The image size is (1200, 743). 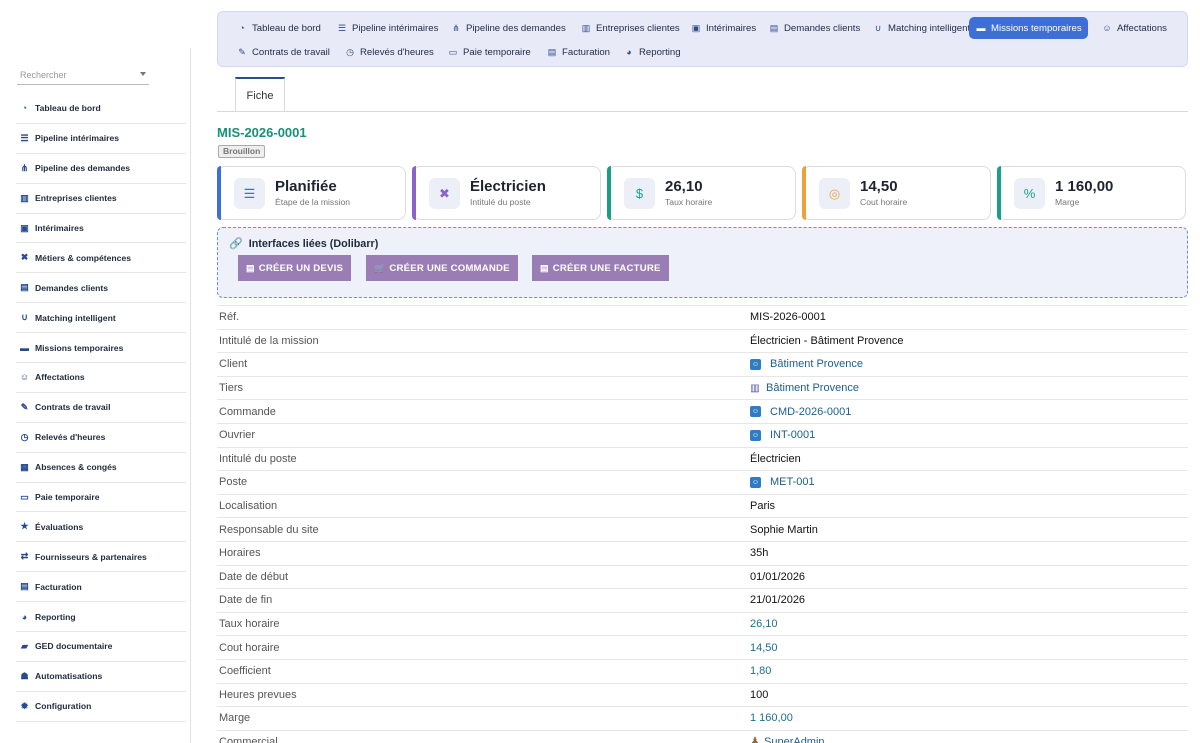 I want to click on building-icon: ▥, so click(x=755, y=388).